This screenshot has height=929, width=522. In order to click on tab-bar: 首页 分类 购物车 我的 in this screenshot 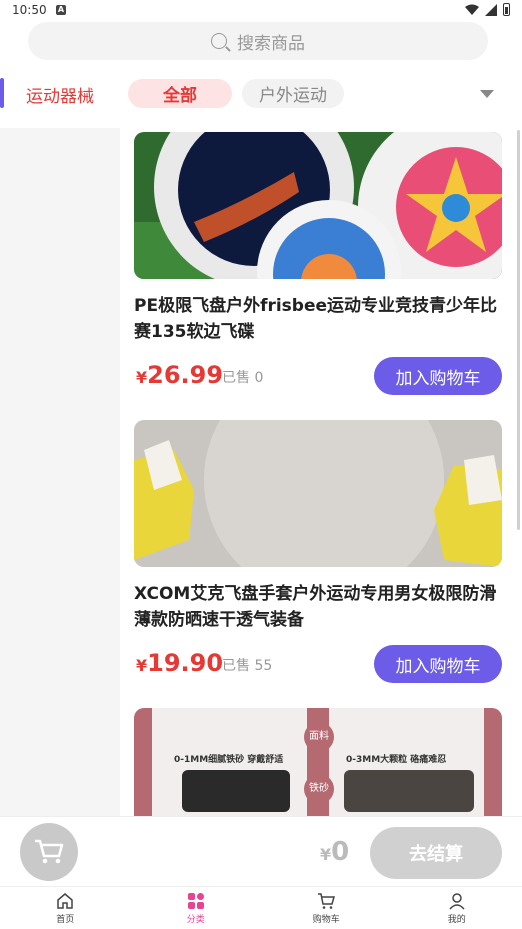, I will do `click(261, 907)`.